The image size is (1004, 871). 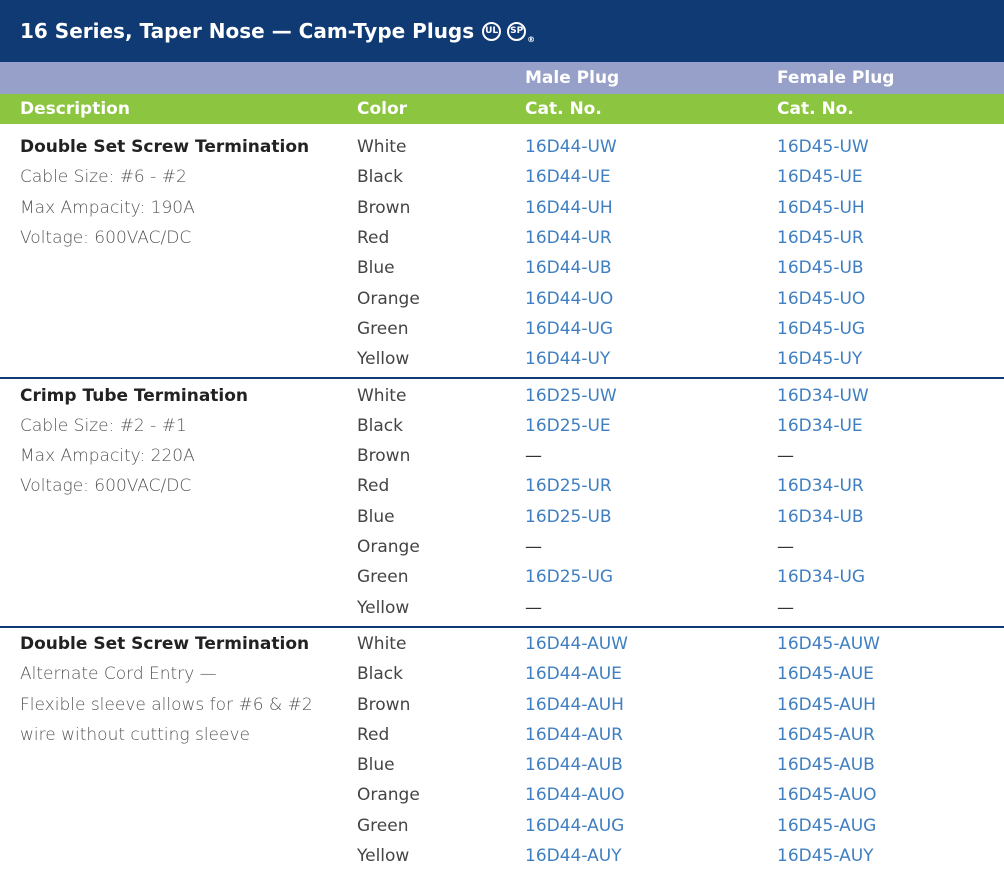 I want to click on table-row: White 16D25-UW 16D34-UW, so click(x=502, y=395).